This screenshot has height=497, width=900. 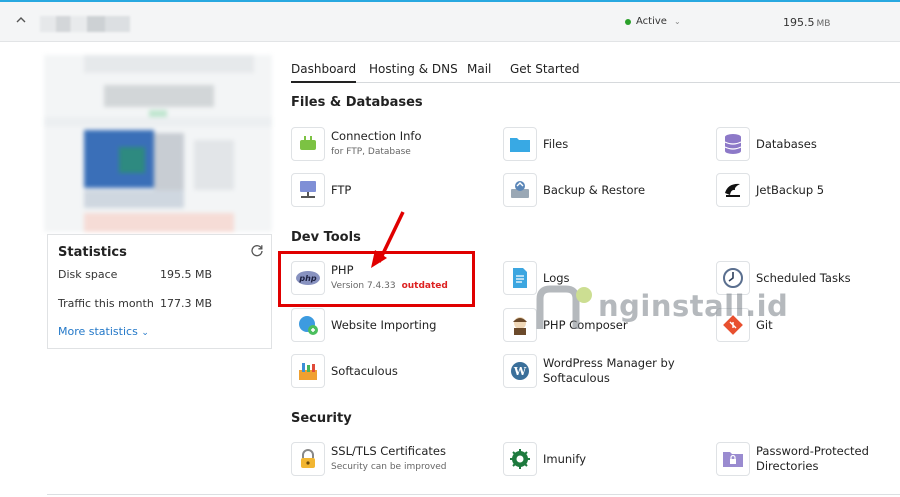 I want to click on disk-space-label: Disk space, so click(x=88, y=274).